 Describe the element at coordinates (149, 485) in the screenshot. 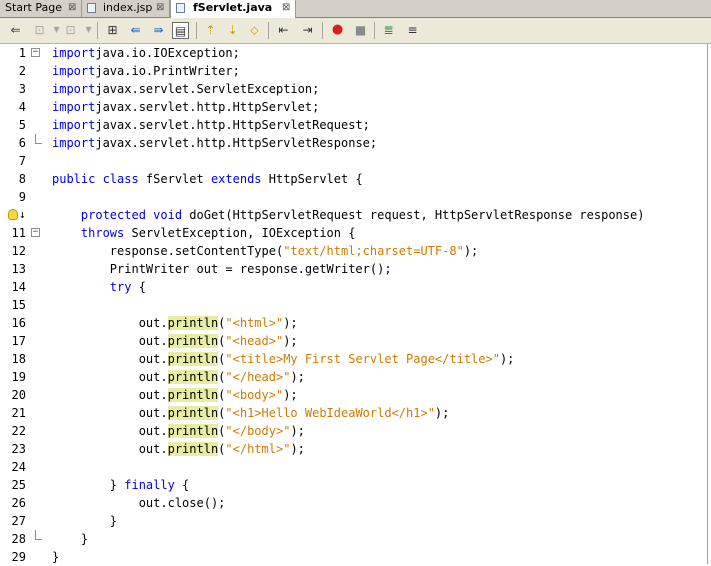

I see `keyword-token: finally` at that location.